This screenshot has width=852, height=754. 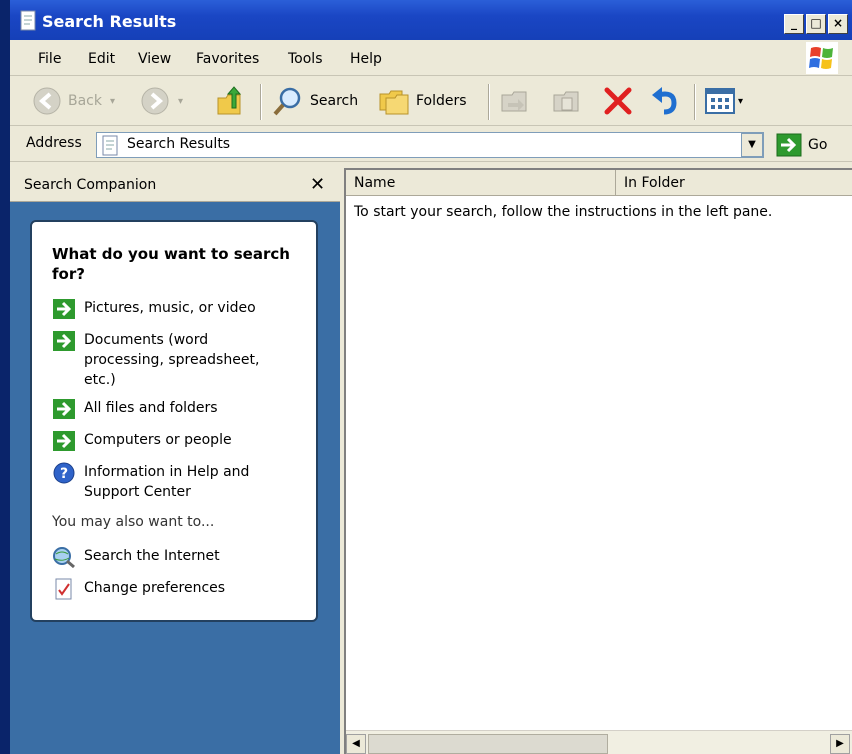 I want to click on windows-logo-icon, so click(x=822, y=58).